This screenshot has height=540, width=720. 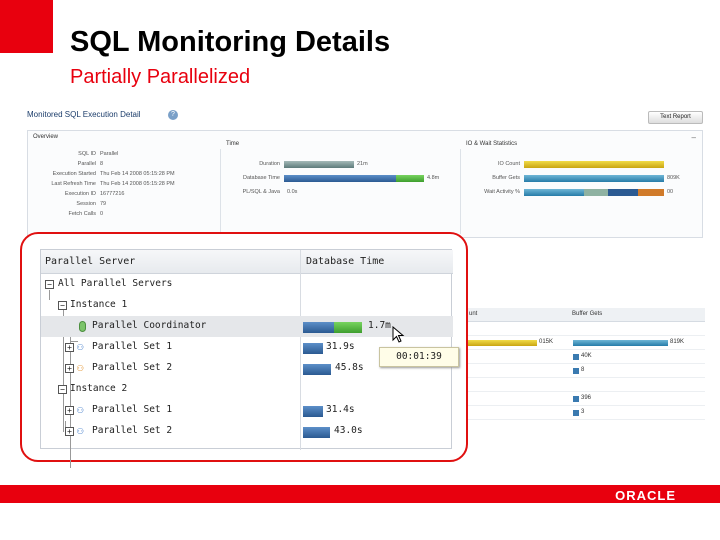 I want to click on time-heading: Time, so click(x=233, y=144).